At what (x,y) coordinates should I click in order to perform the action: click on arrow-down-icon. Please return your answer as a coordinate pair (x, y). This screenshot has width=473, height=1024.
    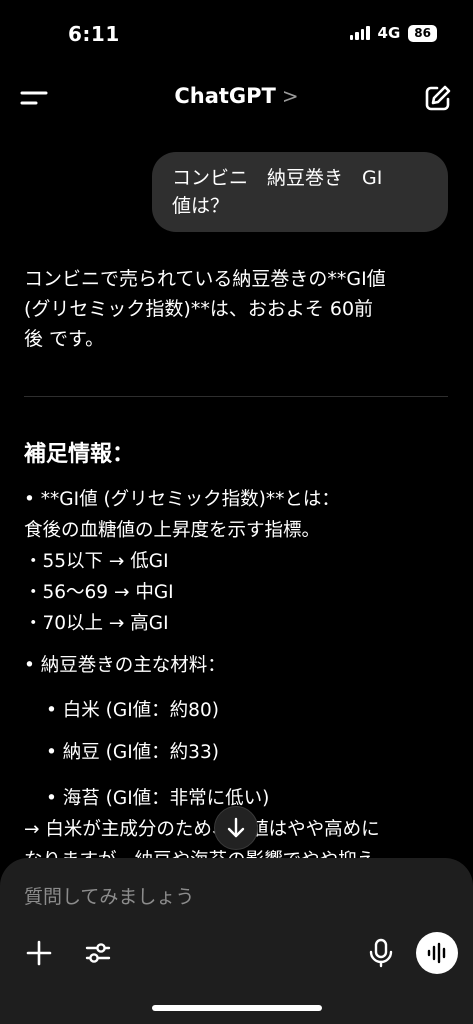
    Looking at the image, I should click on (236, 827).